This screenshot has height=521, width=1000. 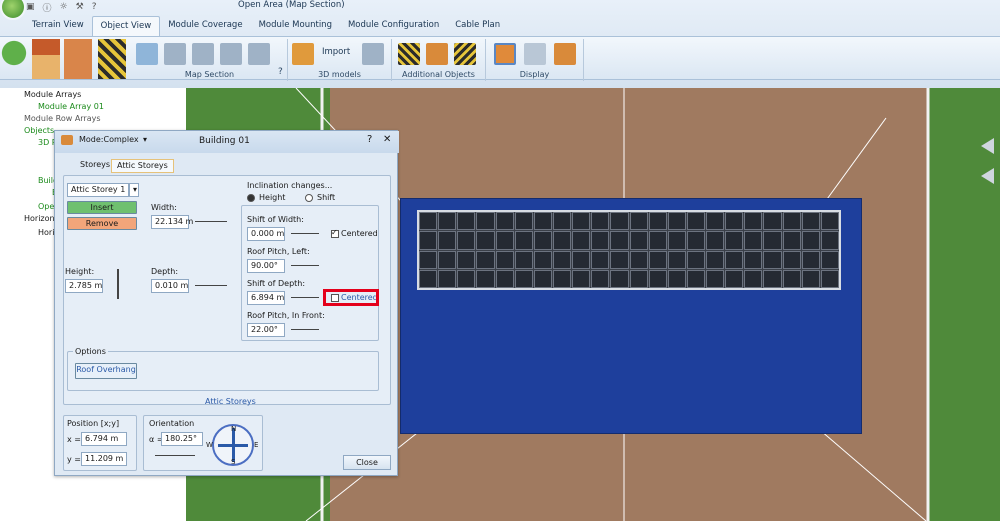 What do you see at coordinates (231, 54) in the screenshot?
I see `map-image-icon` at bounding box center [231, 54].